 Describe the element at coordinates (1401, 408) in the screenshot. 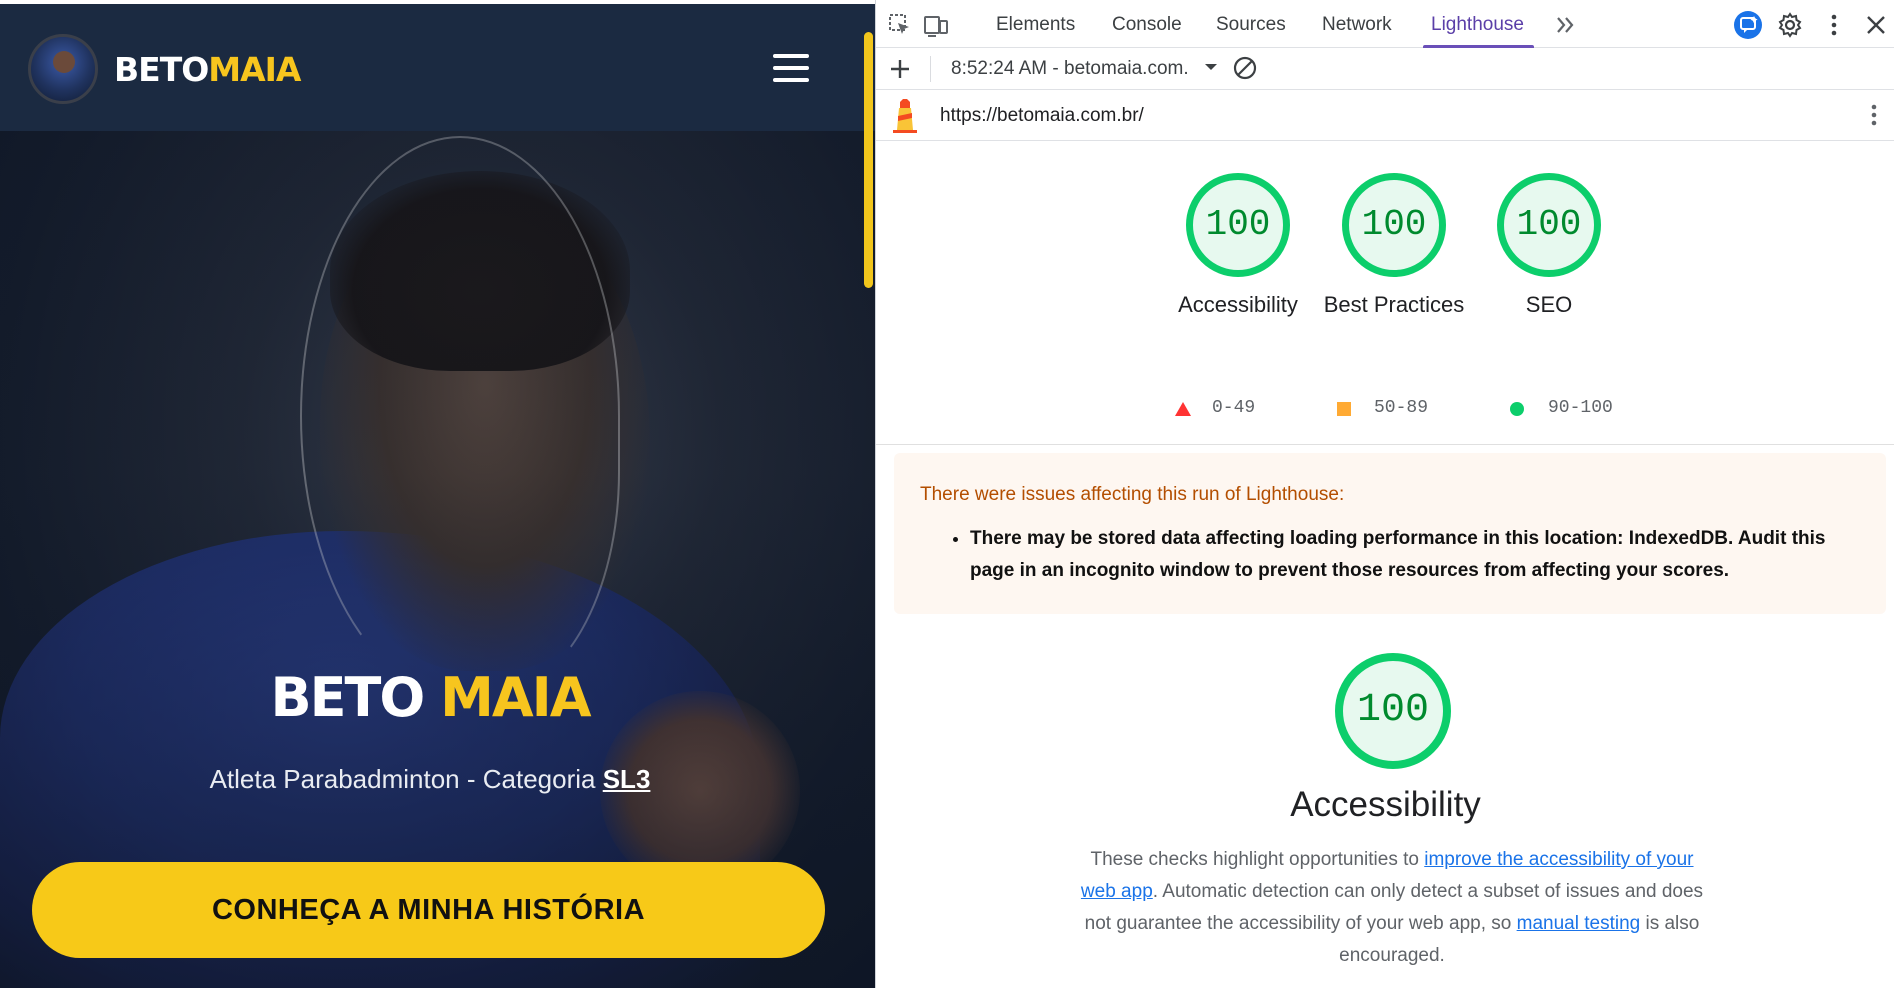

I see `legend-average-range: 50-89` at that location.